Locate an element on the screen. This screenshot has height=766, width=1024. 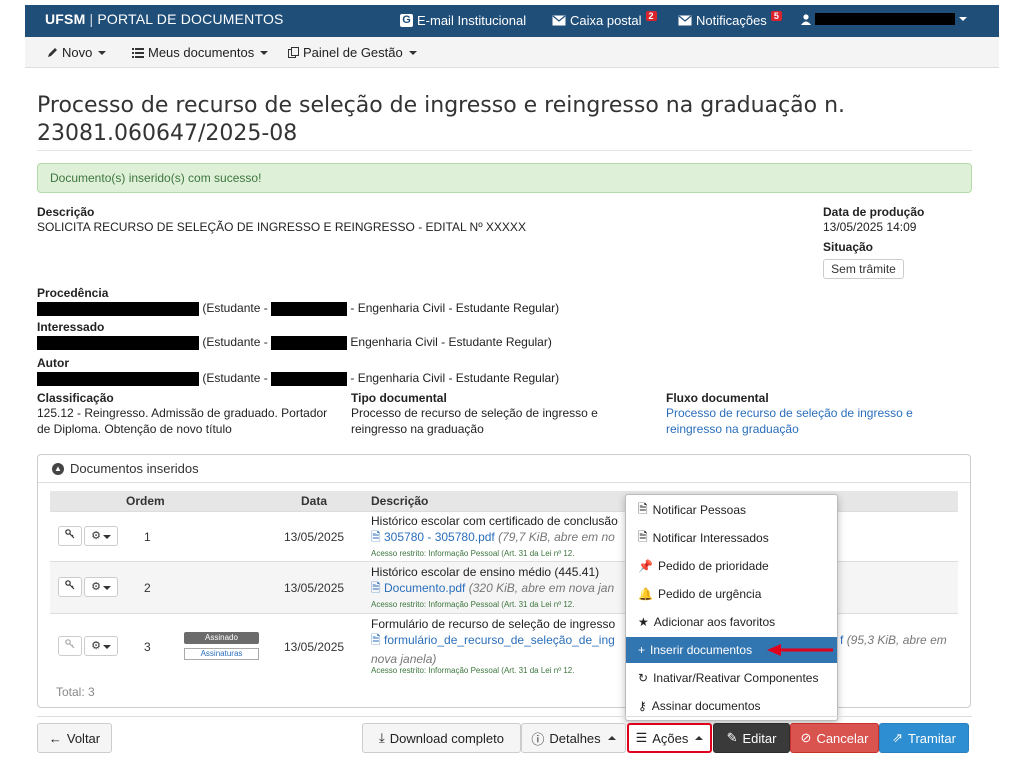
edit-button: ✎ Editar is located at coordinates (751, 738).